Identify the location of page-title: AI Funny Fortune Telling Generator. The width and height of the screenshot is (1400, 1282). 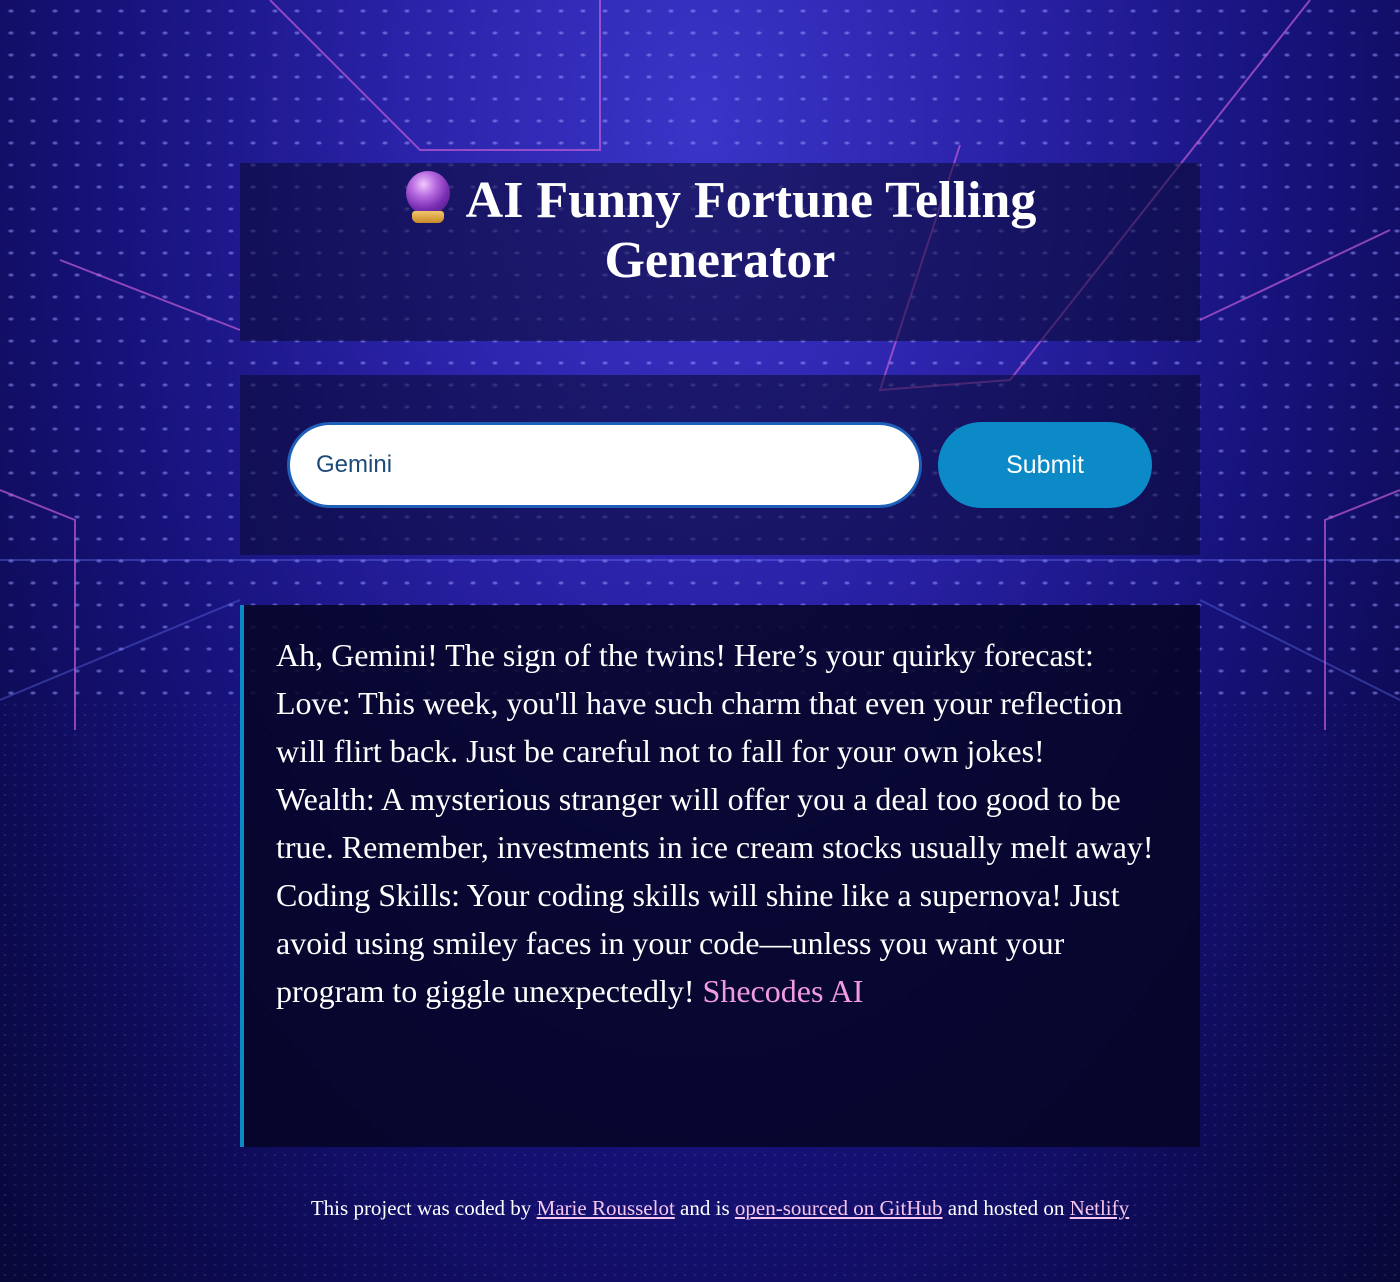
(720, 231).